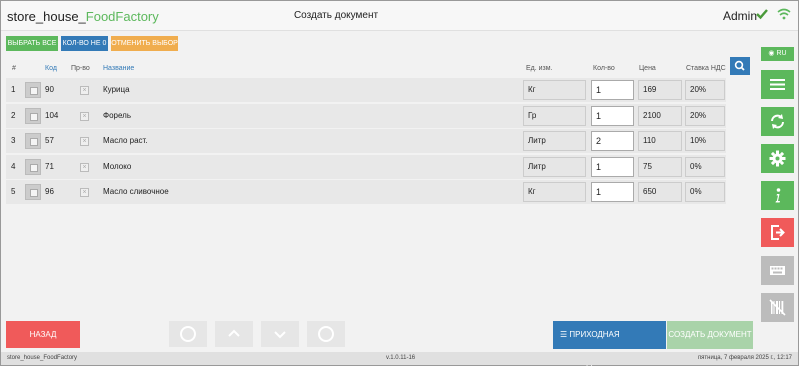 The image size is (799, 366). What do you see at coordinates (784, 14) in the screenshot?
I see `wifi-icon` at bounding box center [784, 14].